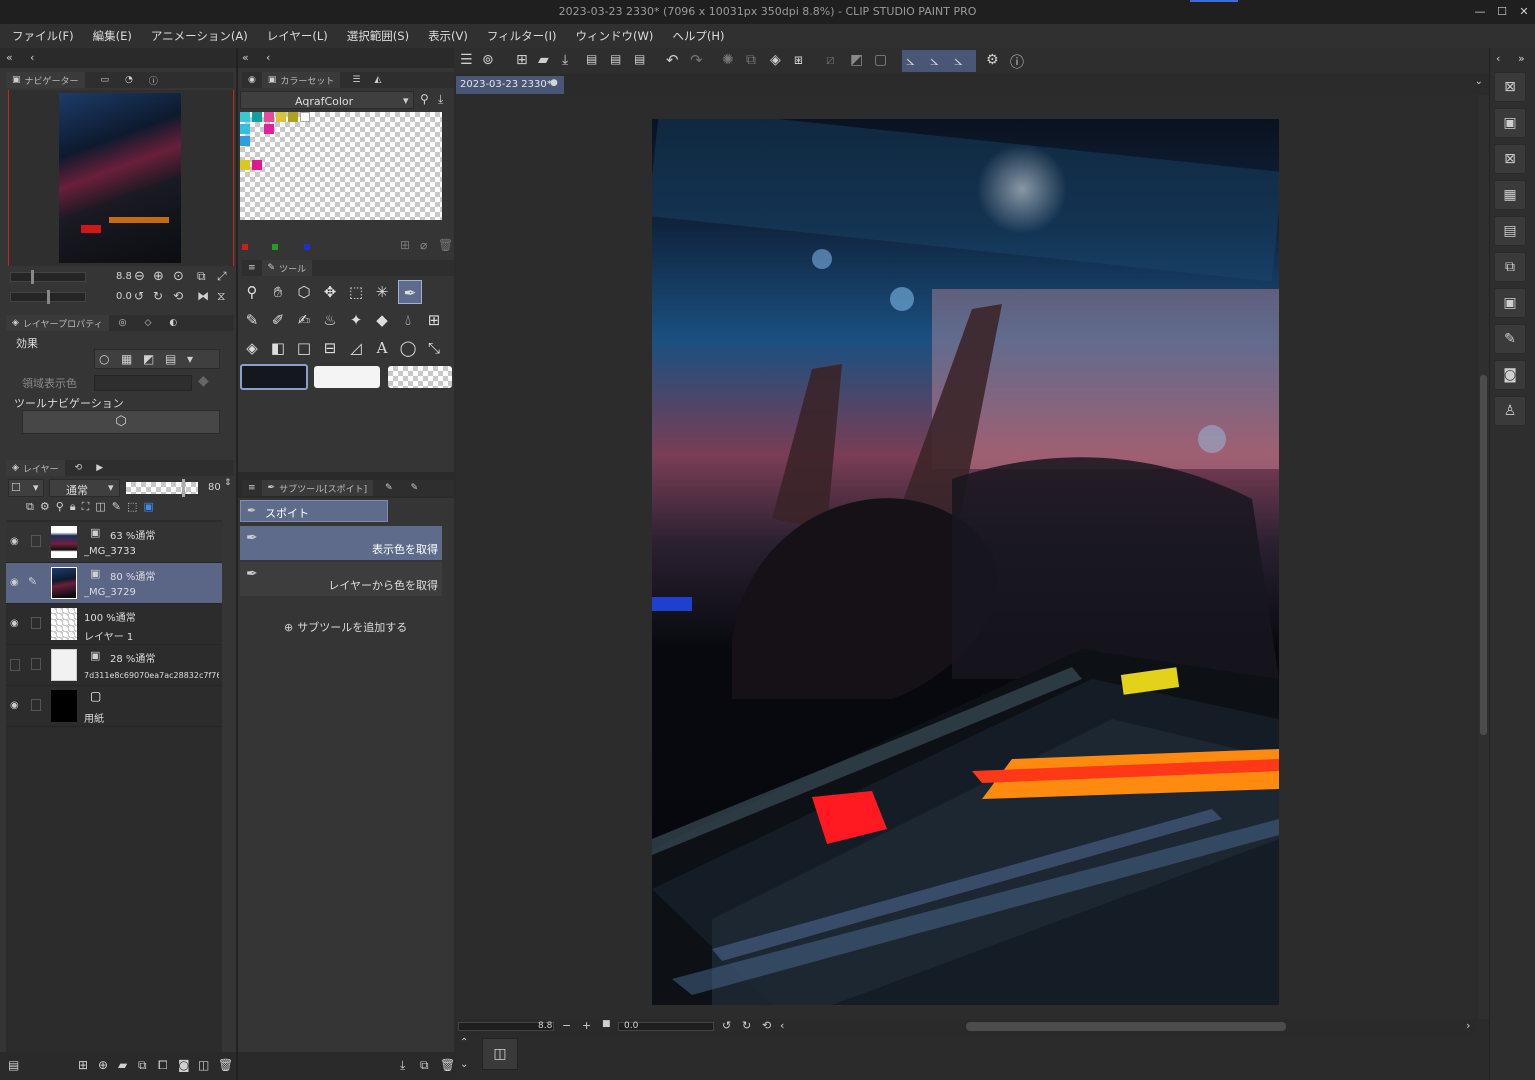 This screenshot has width=1535, height=1080. Describe the element at coordinates (410, 292) in the screenshot. I see `eyedropper-tool-icon: ✒` at that location.